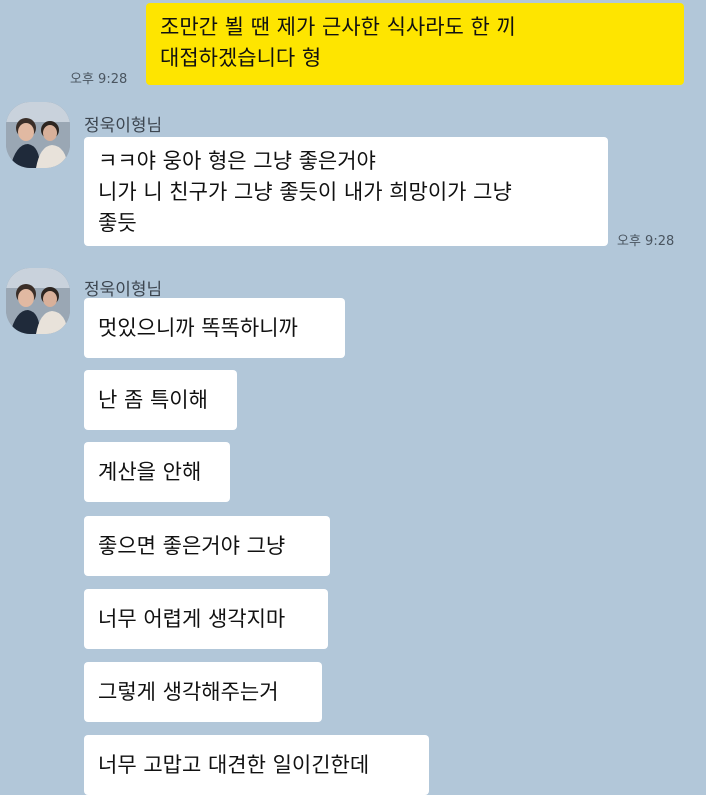 The width and height of the screenshot is (706, 795). Describe the element at coordinates (203, 692) in the screenshot. I see `received-message-bubble: 그렇게 생각해주는거` at that location.